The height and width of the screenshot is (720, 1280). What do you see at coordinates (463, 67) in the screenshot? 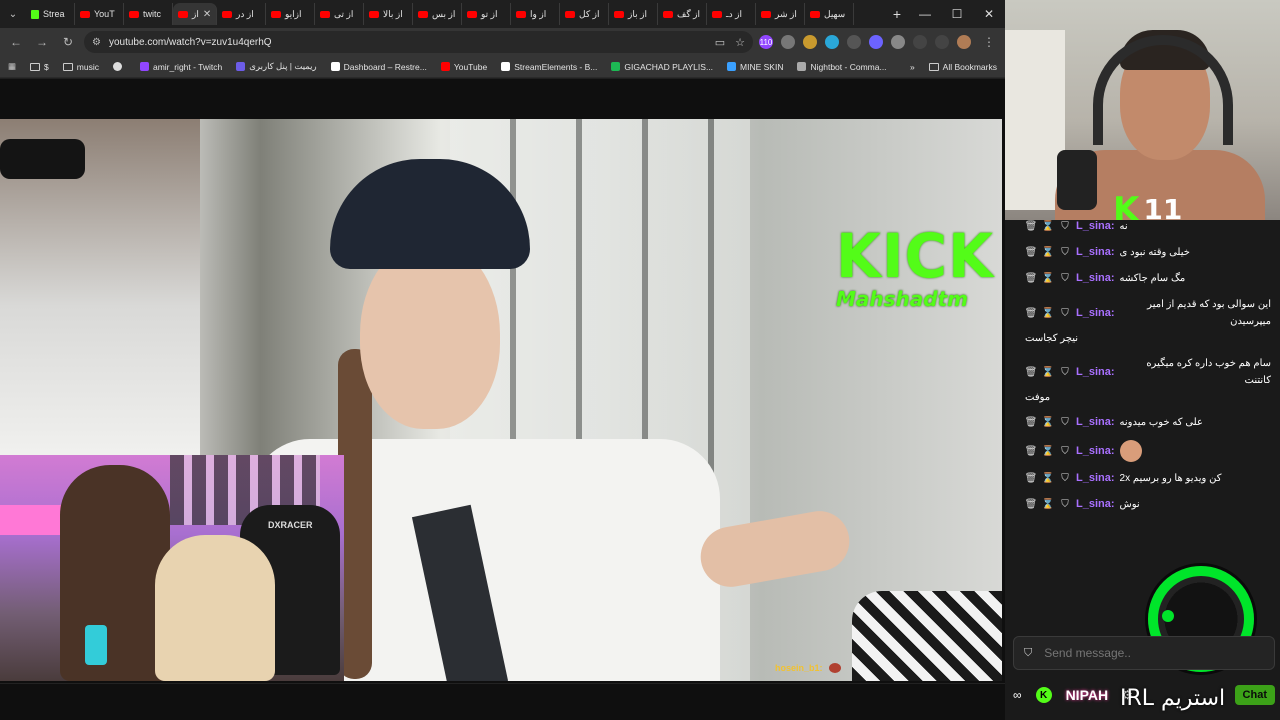
I see `bookmark-item: YouTube` at bounding box center [463, 67].